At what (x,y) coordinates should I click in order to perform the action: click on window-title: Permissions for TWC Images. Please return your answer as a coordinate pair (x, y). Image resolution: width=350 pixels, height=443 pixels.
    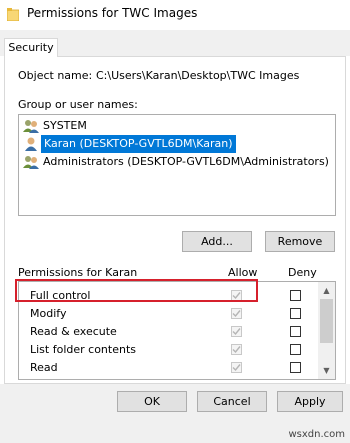
    Looking at the image, I should click on (112, 13).